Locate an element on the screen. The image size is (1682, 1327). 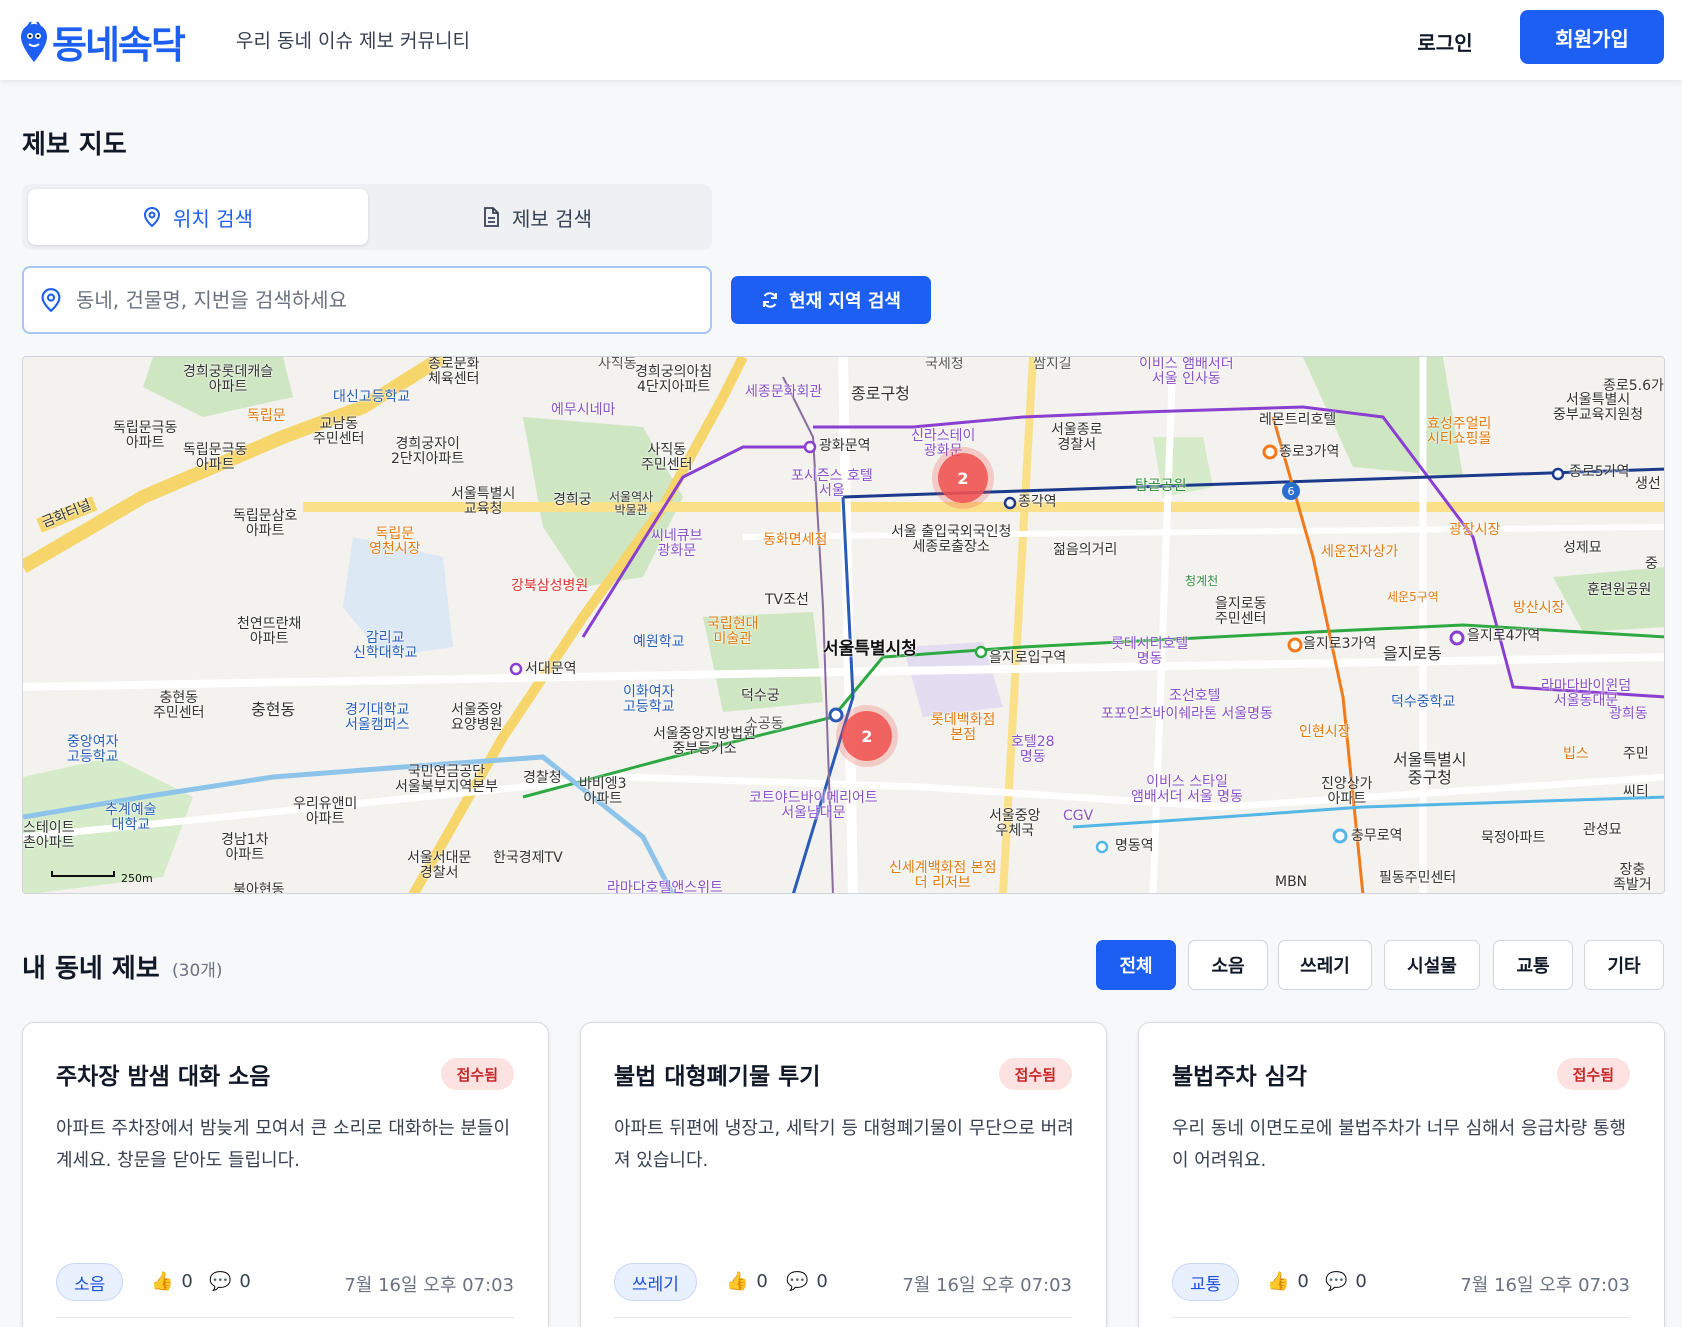
map-label: 신세계백화점 본점 더 리저브 is located at coordinates (943, 876).